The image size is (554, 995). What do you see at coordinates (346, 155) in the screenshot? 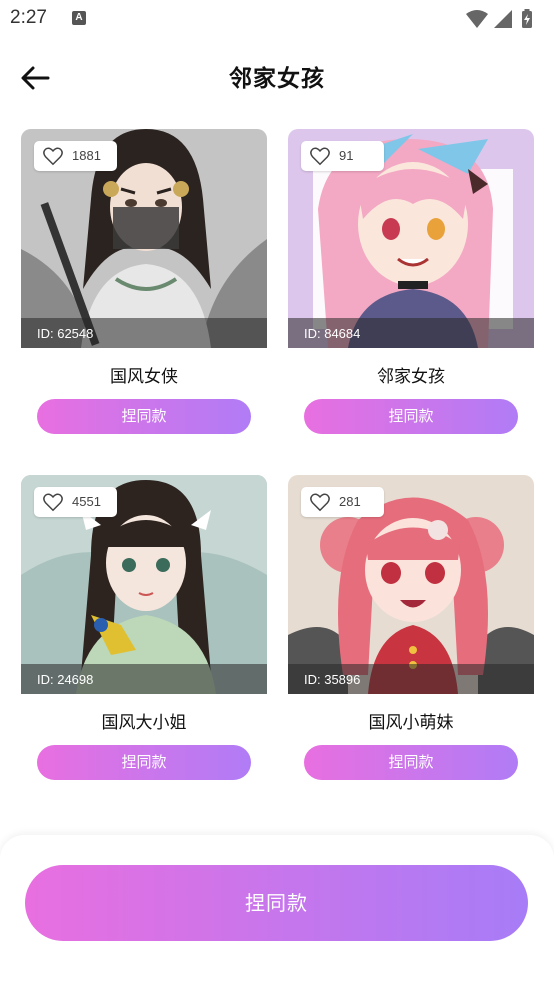
I see `like-count: 91` at bounding box center [346, 155].